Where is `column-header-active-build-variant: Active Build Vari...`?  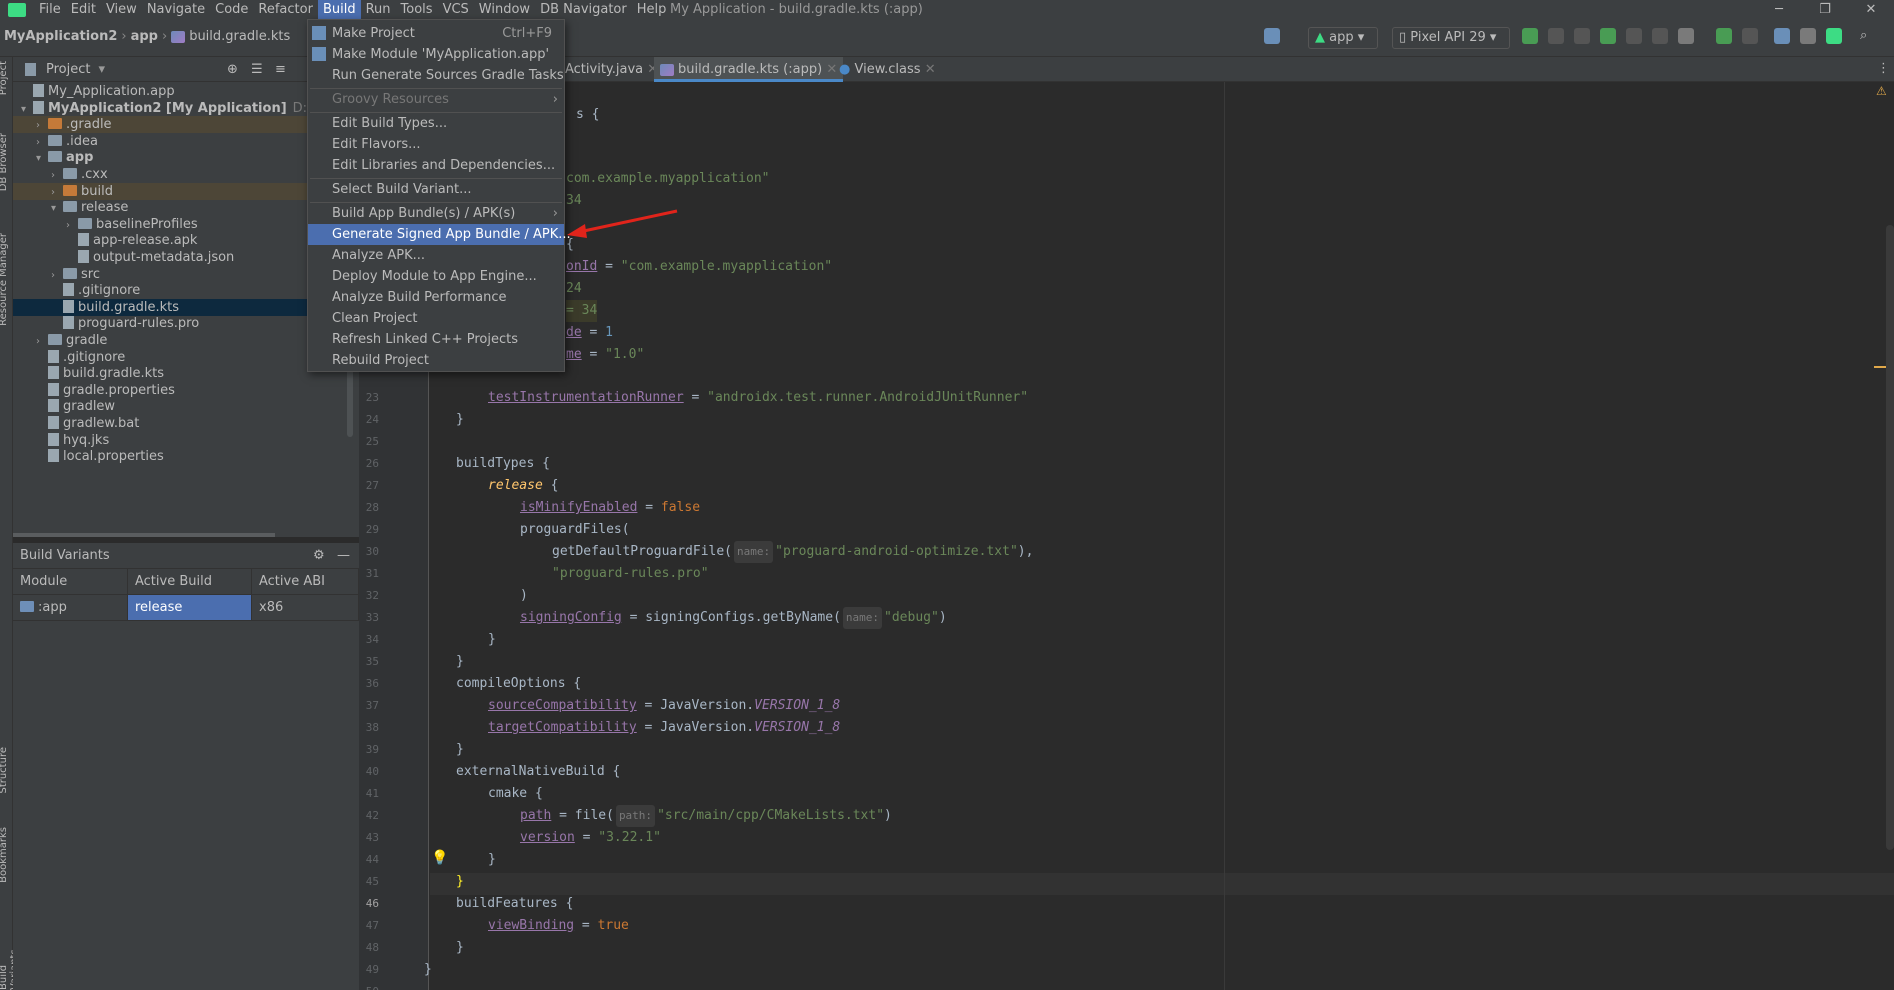
column-header-active-build-variant: Active Build Vari... is located at coordinates (190, 592).